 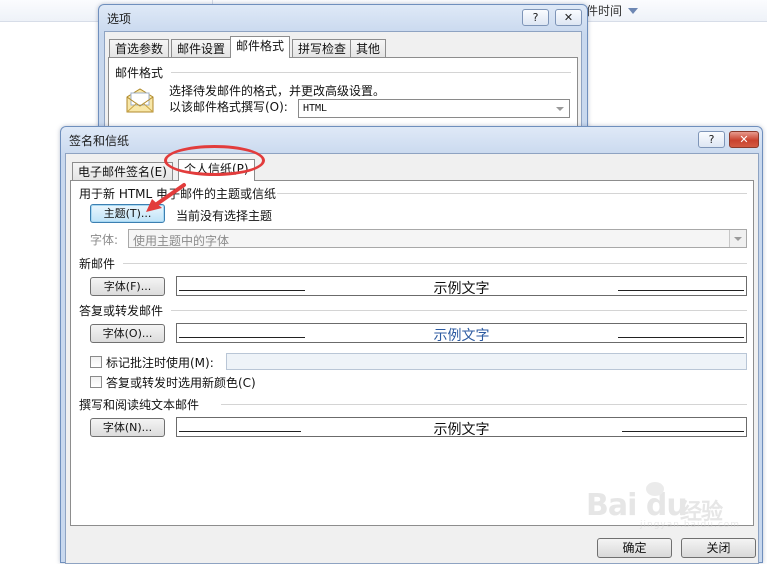 I want to click on theme-section-title: 用于新 HTML 电子邮件的主题或信纸, so click(x=178, y=194).